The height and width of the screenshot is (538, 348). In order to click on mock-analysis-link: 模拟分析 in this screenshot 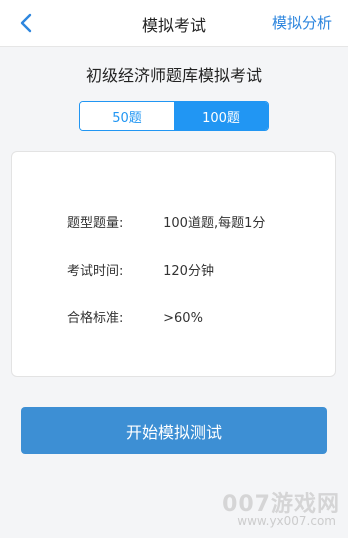, I will do `click(302, 22)`.